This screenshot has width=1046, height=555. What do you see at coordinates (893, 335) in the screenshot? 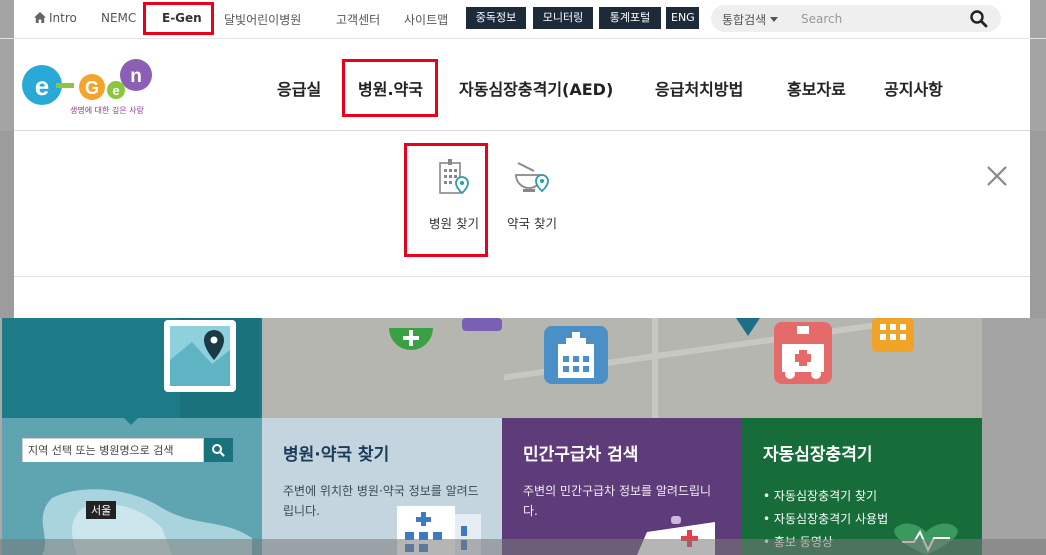
I see `calculator-icon` at bounding box center [893, 335].